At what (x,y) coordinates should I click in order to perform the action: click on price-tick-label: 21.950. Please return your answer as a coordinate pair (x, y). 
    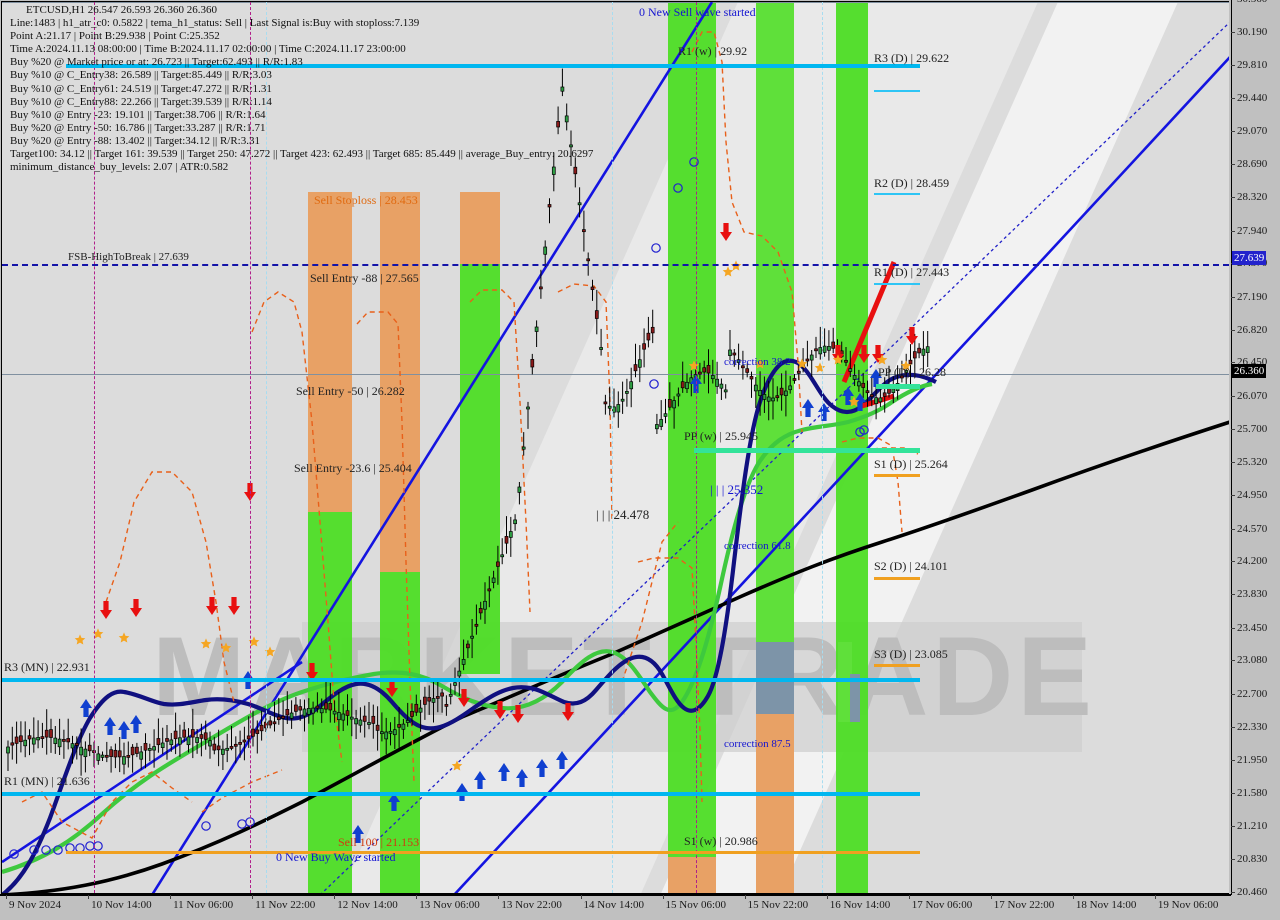
    Looking at the image, I should click on (1252, 760).